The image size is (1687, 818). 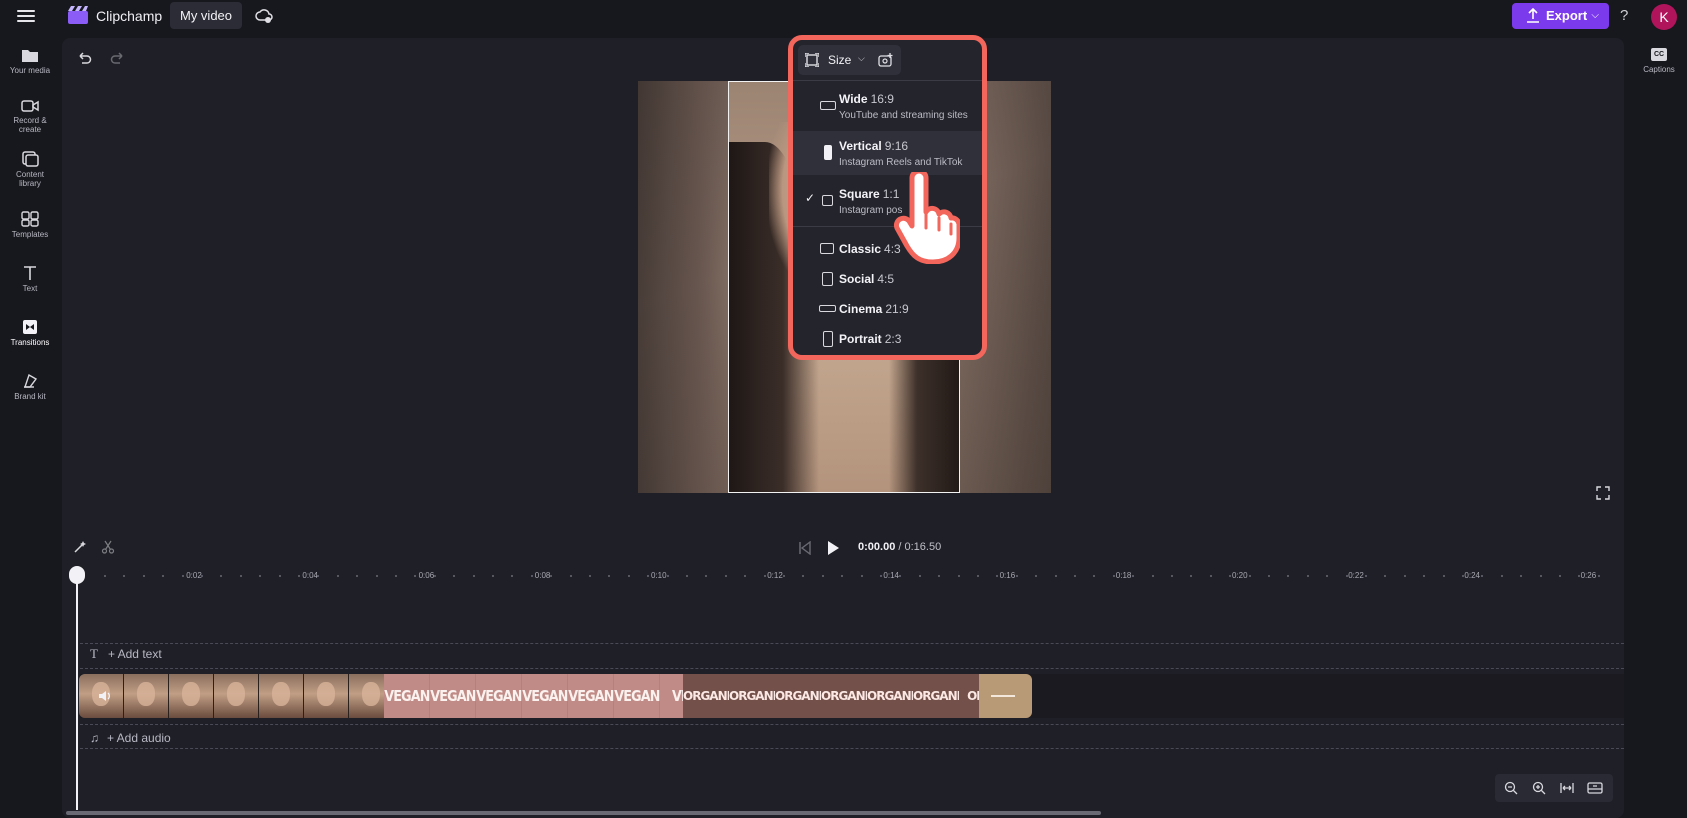 What do you see at coordinates (843, 16) in the screenshot?
I see `top-bar: Clipchamp My video Export ⌵ ? K` at bounding box center [843, 16].